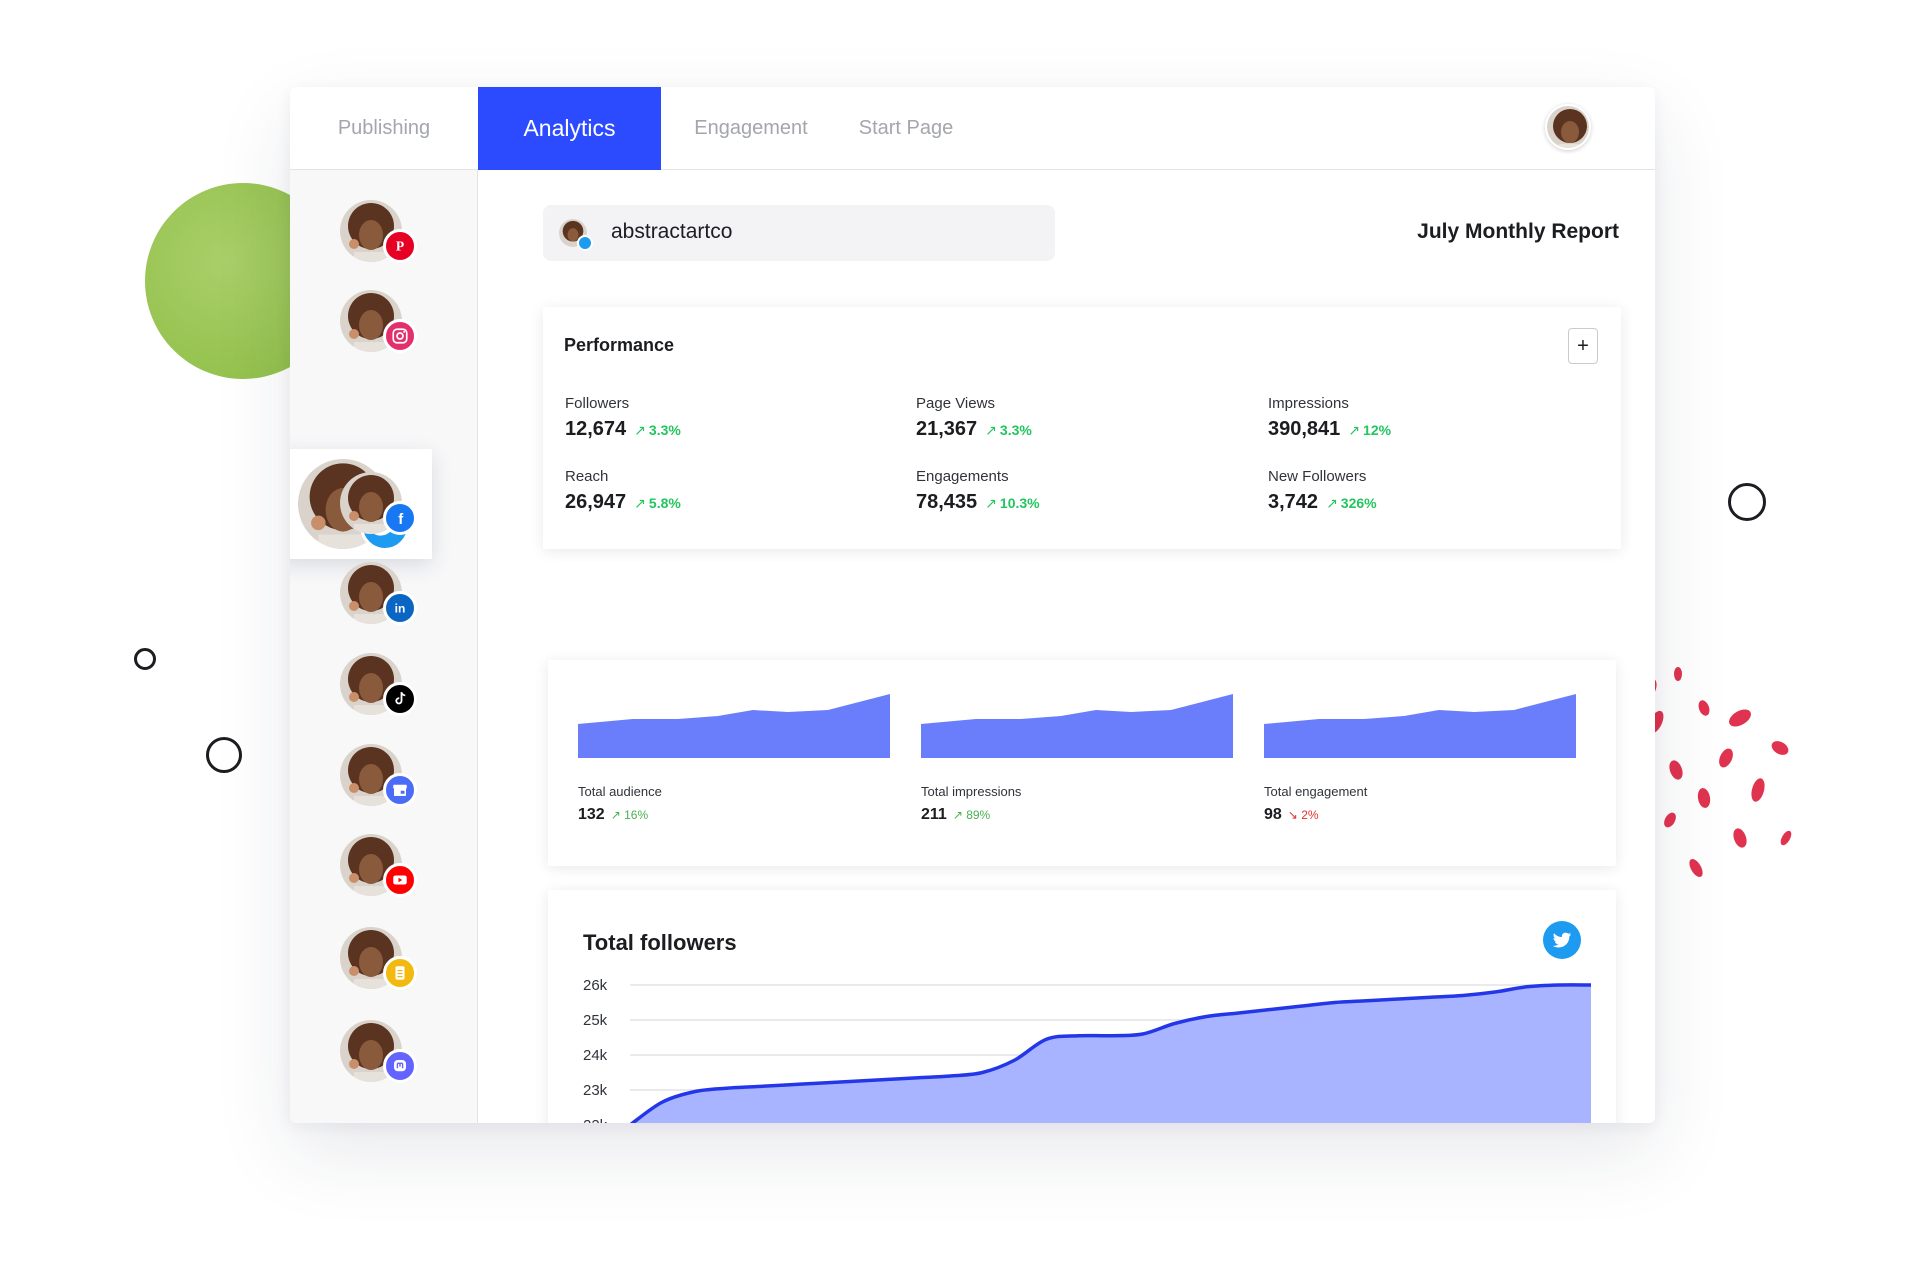 The width and height of the screenshot is (1920, 1274). What do you see at coordinates (619, 345) in the screenshot?
I see `performance-title: Performance` at bounding box center [619, 345].